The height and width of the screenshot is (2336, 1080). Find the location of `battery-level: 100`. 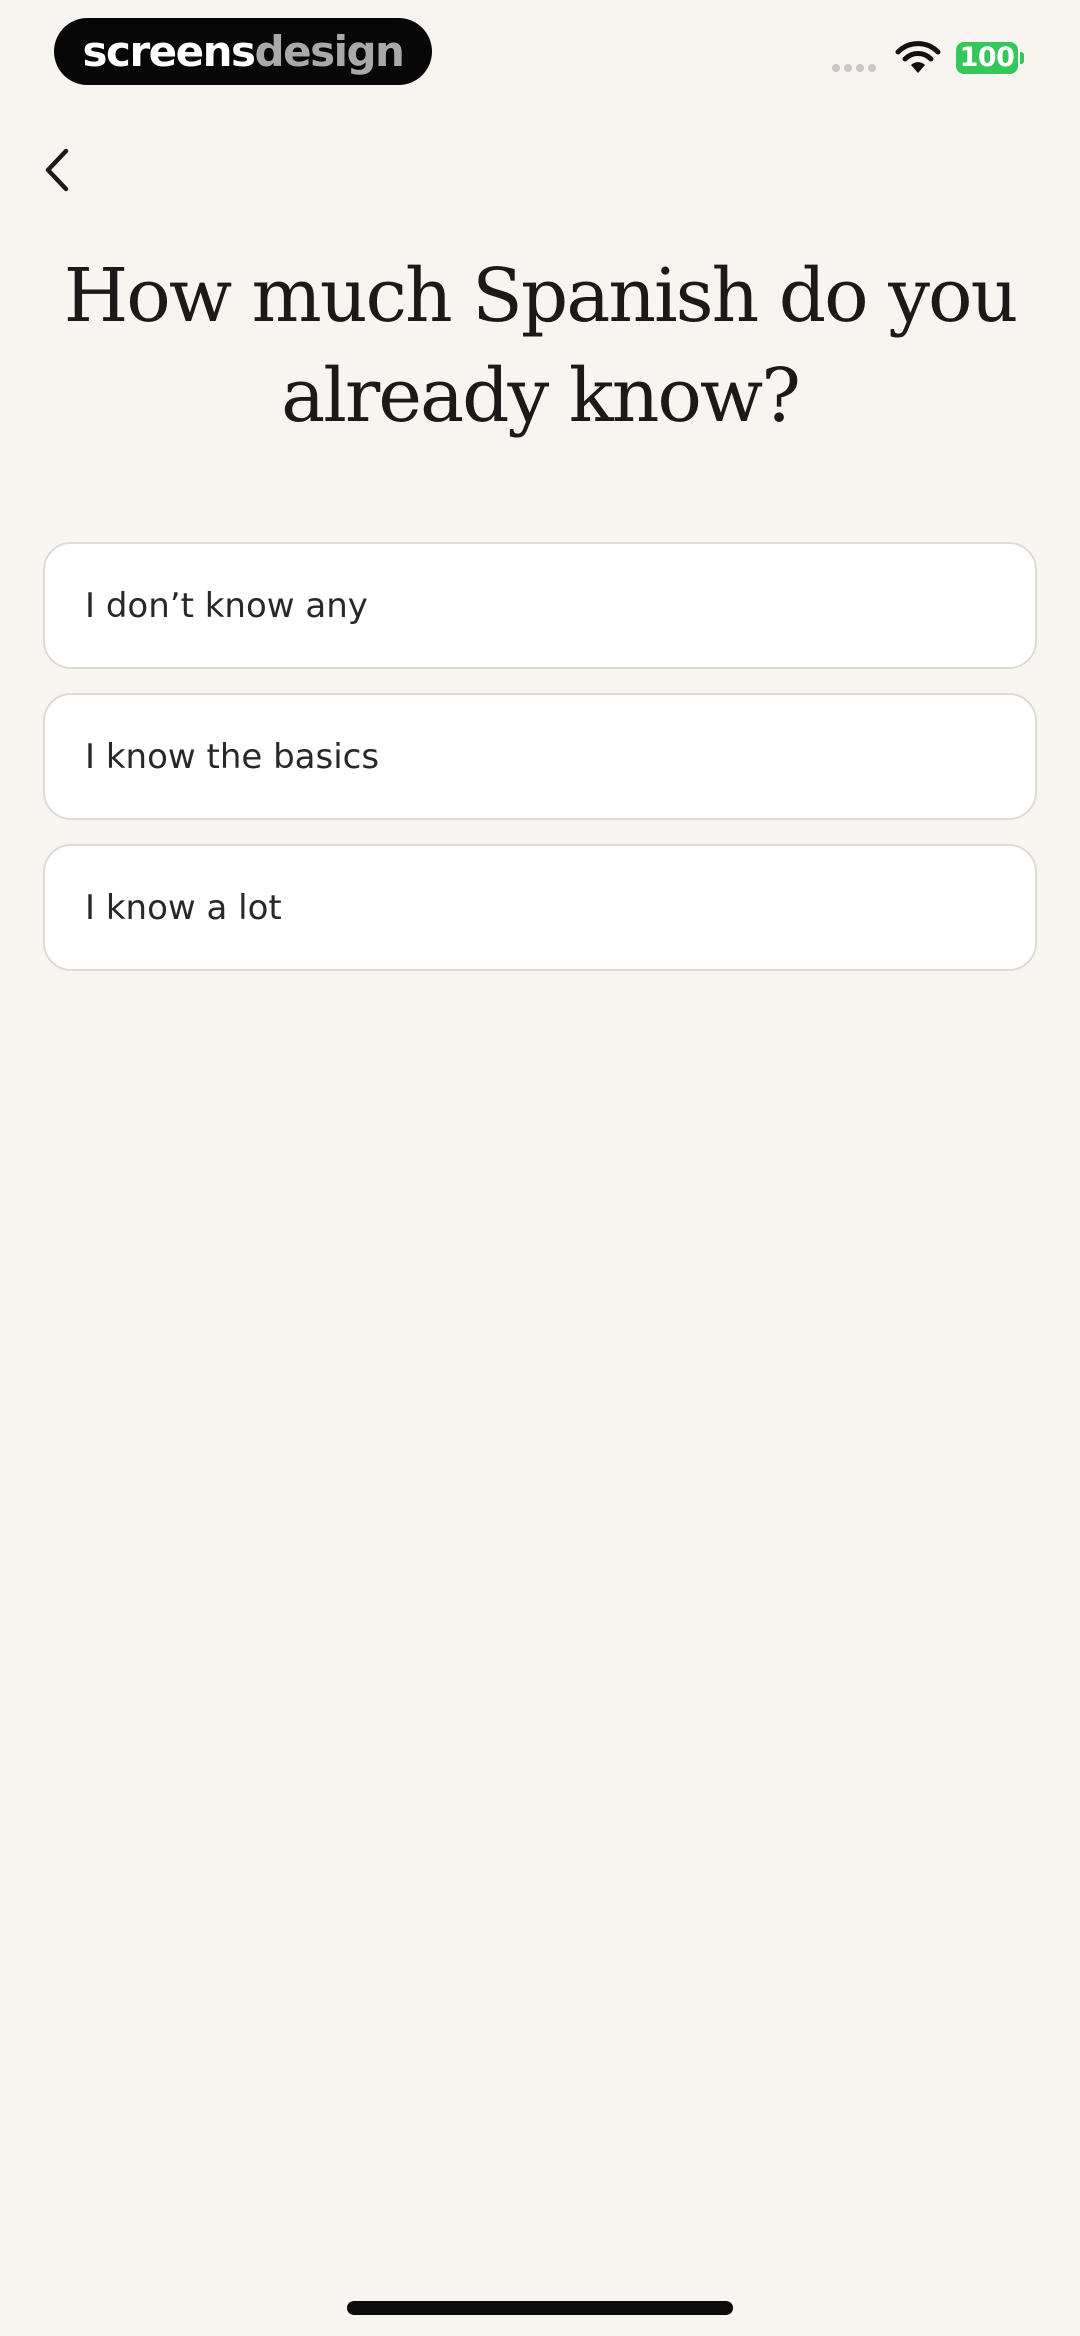

battery-level: 100 is located at coordinates (987, 57).